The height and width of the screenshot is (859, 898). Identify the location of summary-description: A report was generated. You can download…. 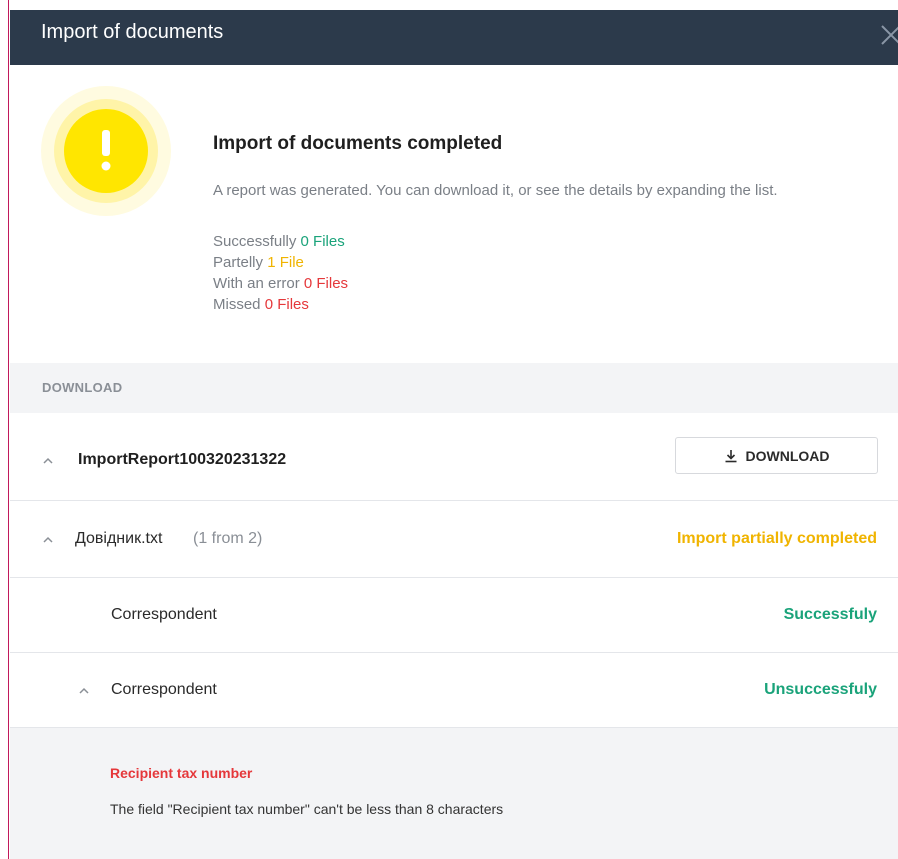
(495, 190).